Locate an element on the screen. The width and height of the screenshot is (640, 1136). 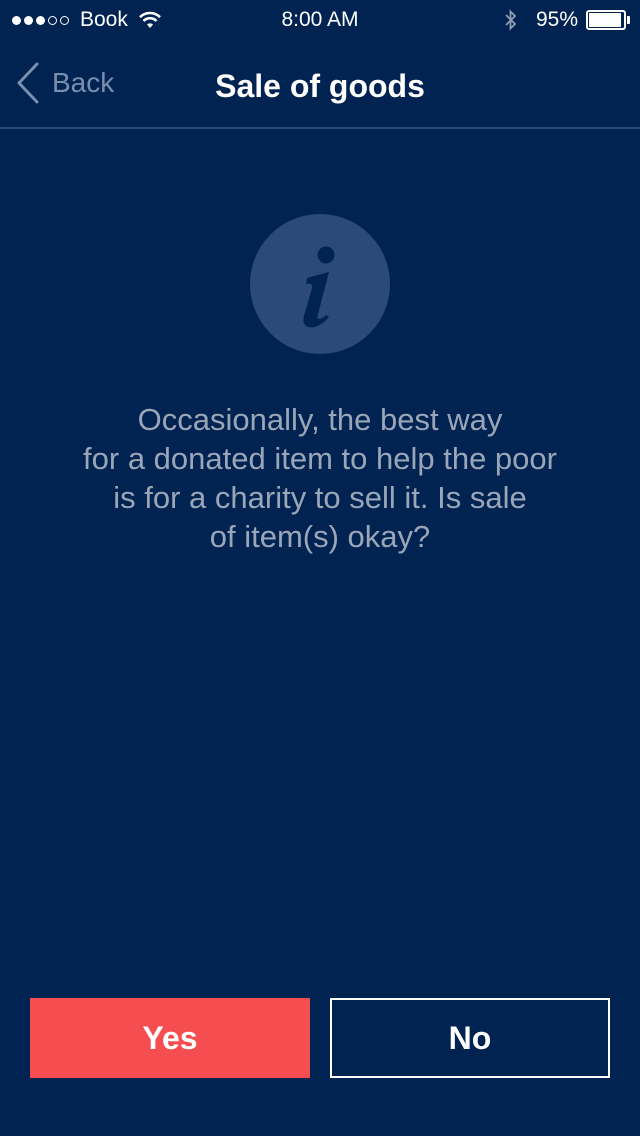
battery-tip is located at coordinates (628, 20).